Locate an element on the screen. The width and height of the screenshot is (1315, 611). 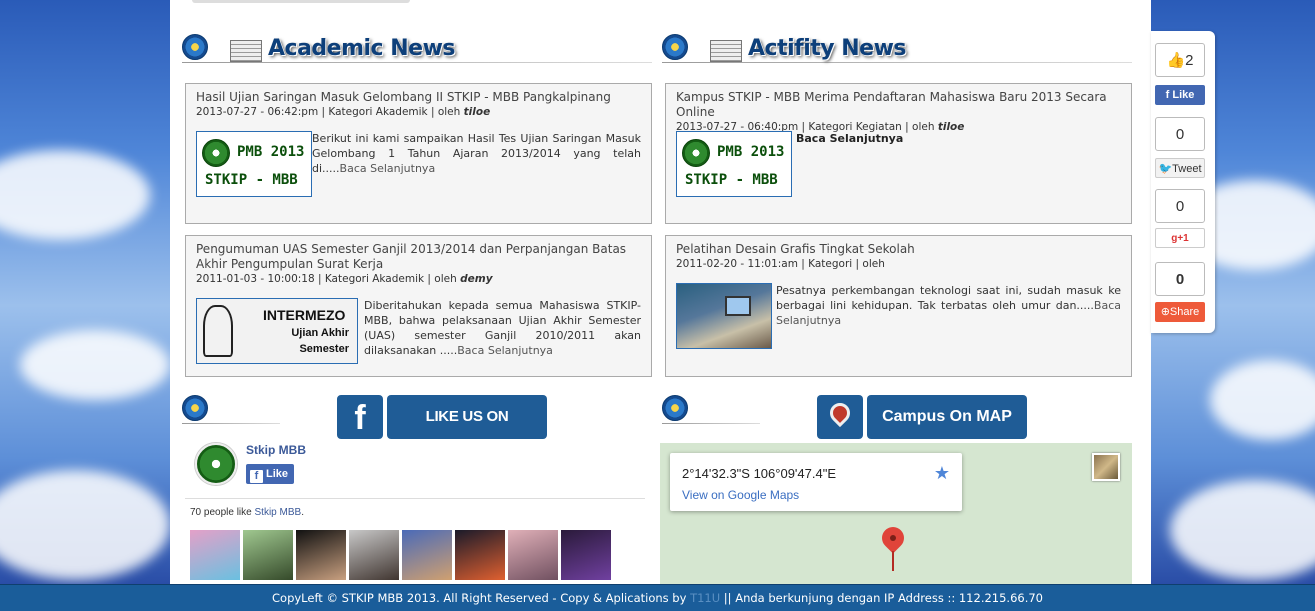
share-count-bubble: 0 is located at coordinates (1180, 279).